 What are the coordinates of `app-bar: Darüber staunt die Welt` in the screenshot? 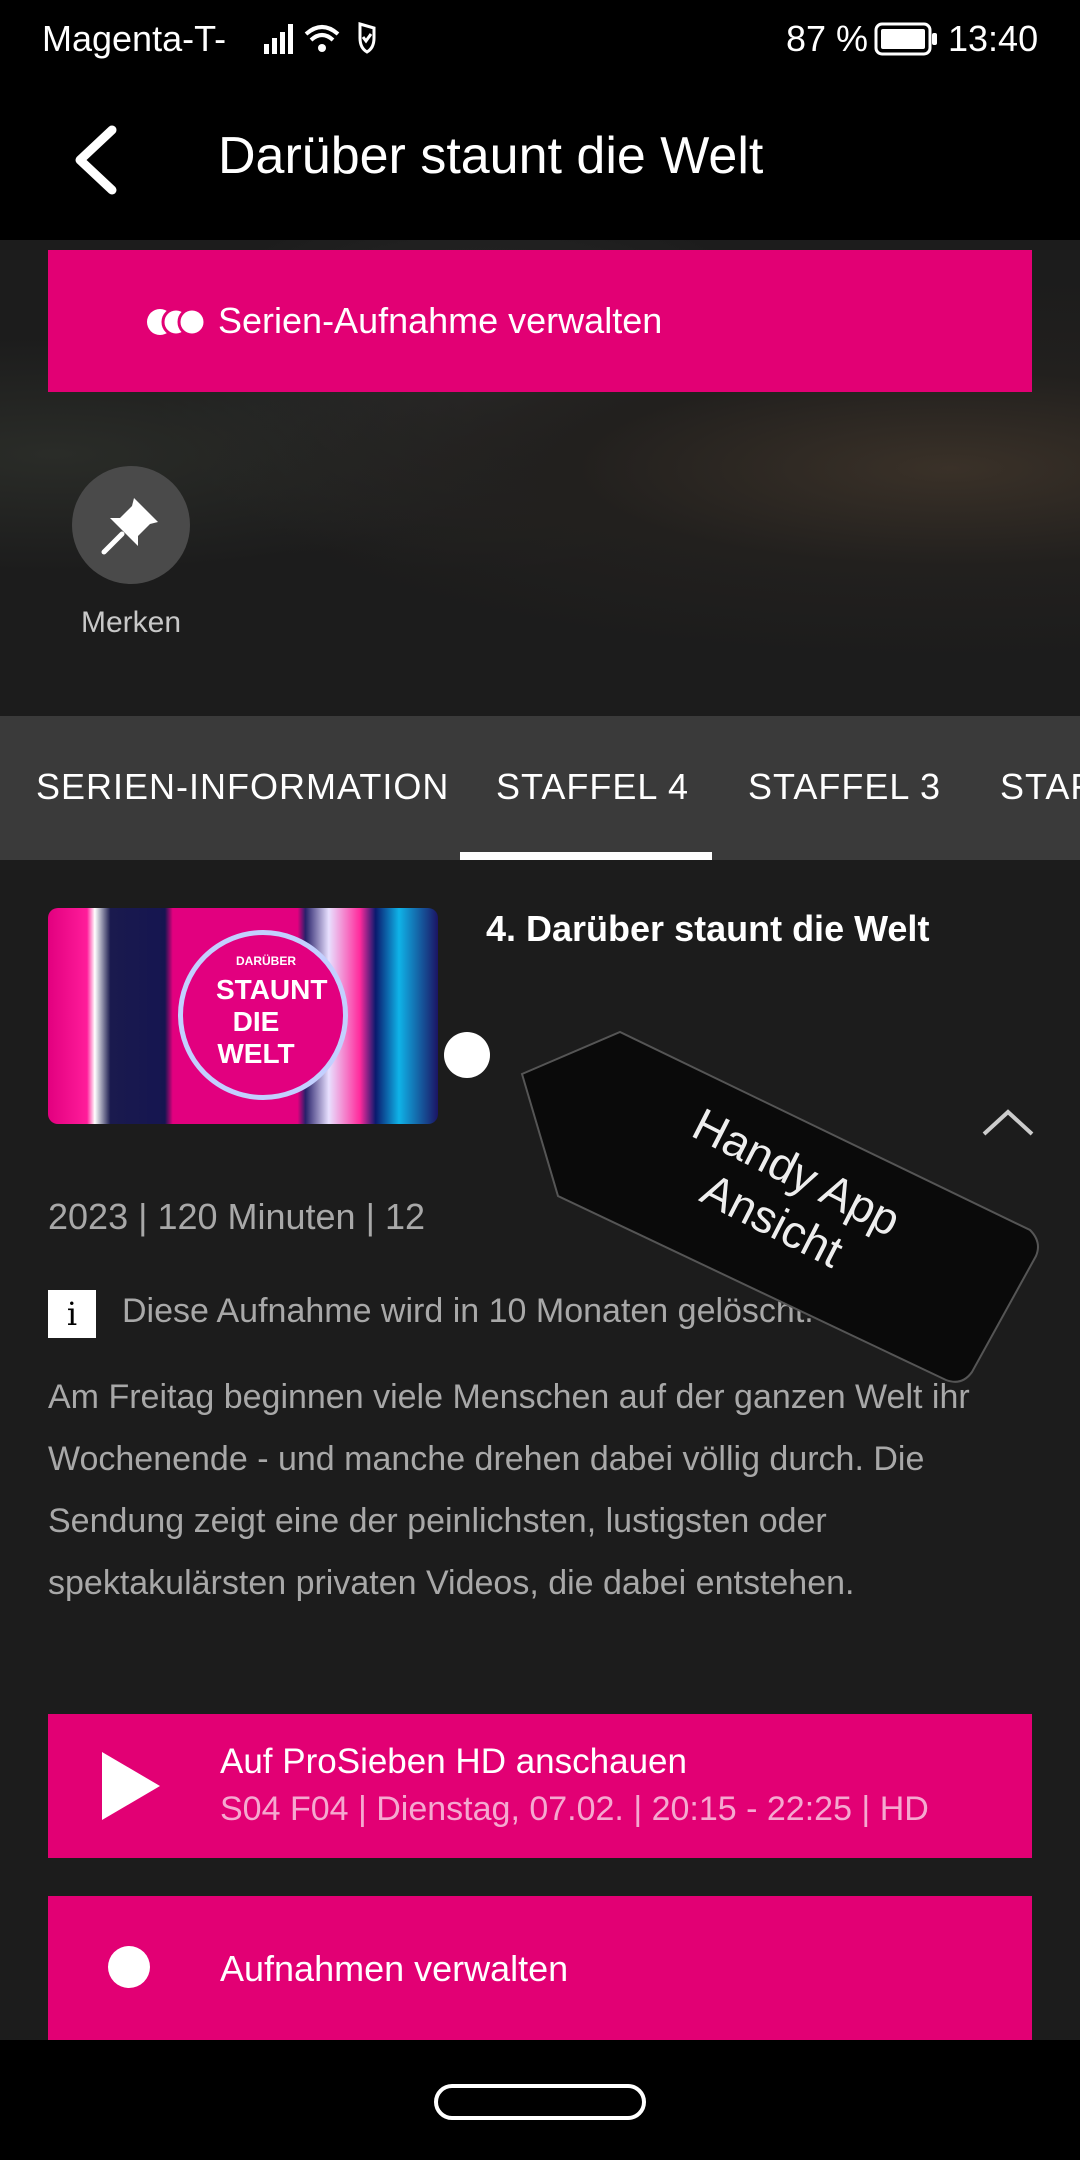 It's located at (540, 158).